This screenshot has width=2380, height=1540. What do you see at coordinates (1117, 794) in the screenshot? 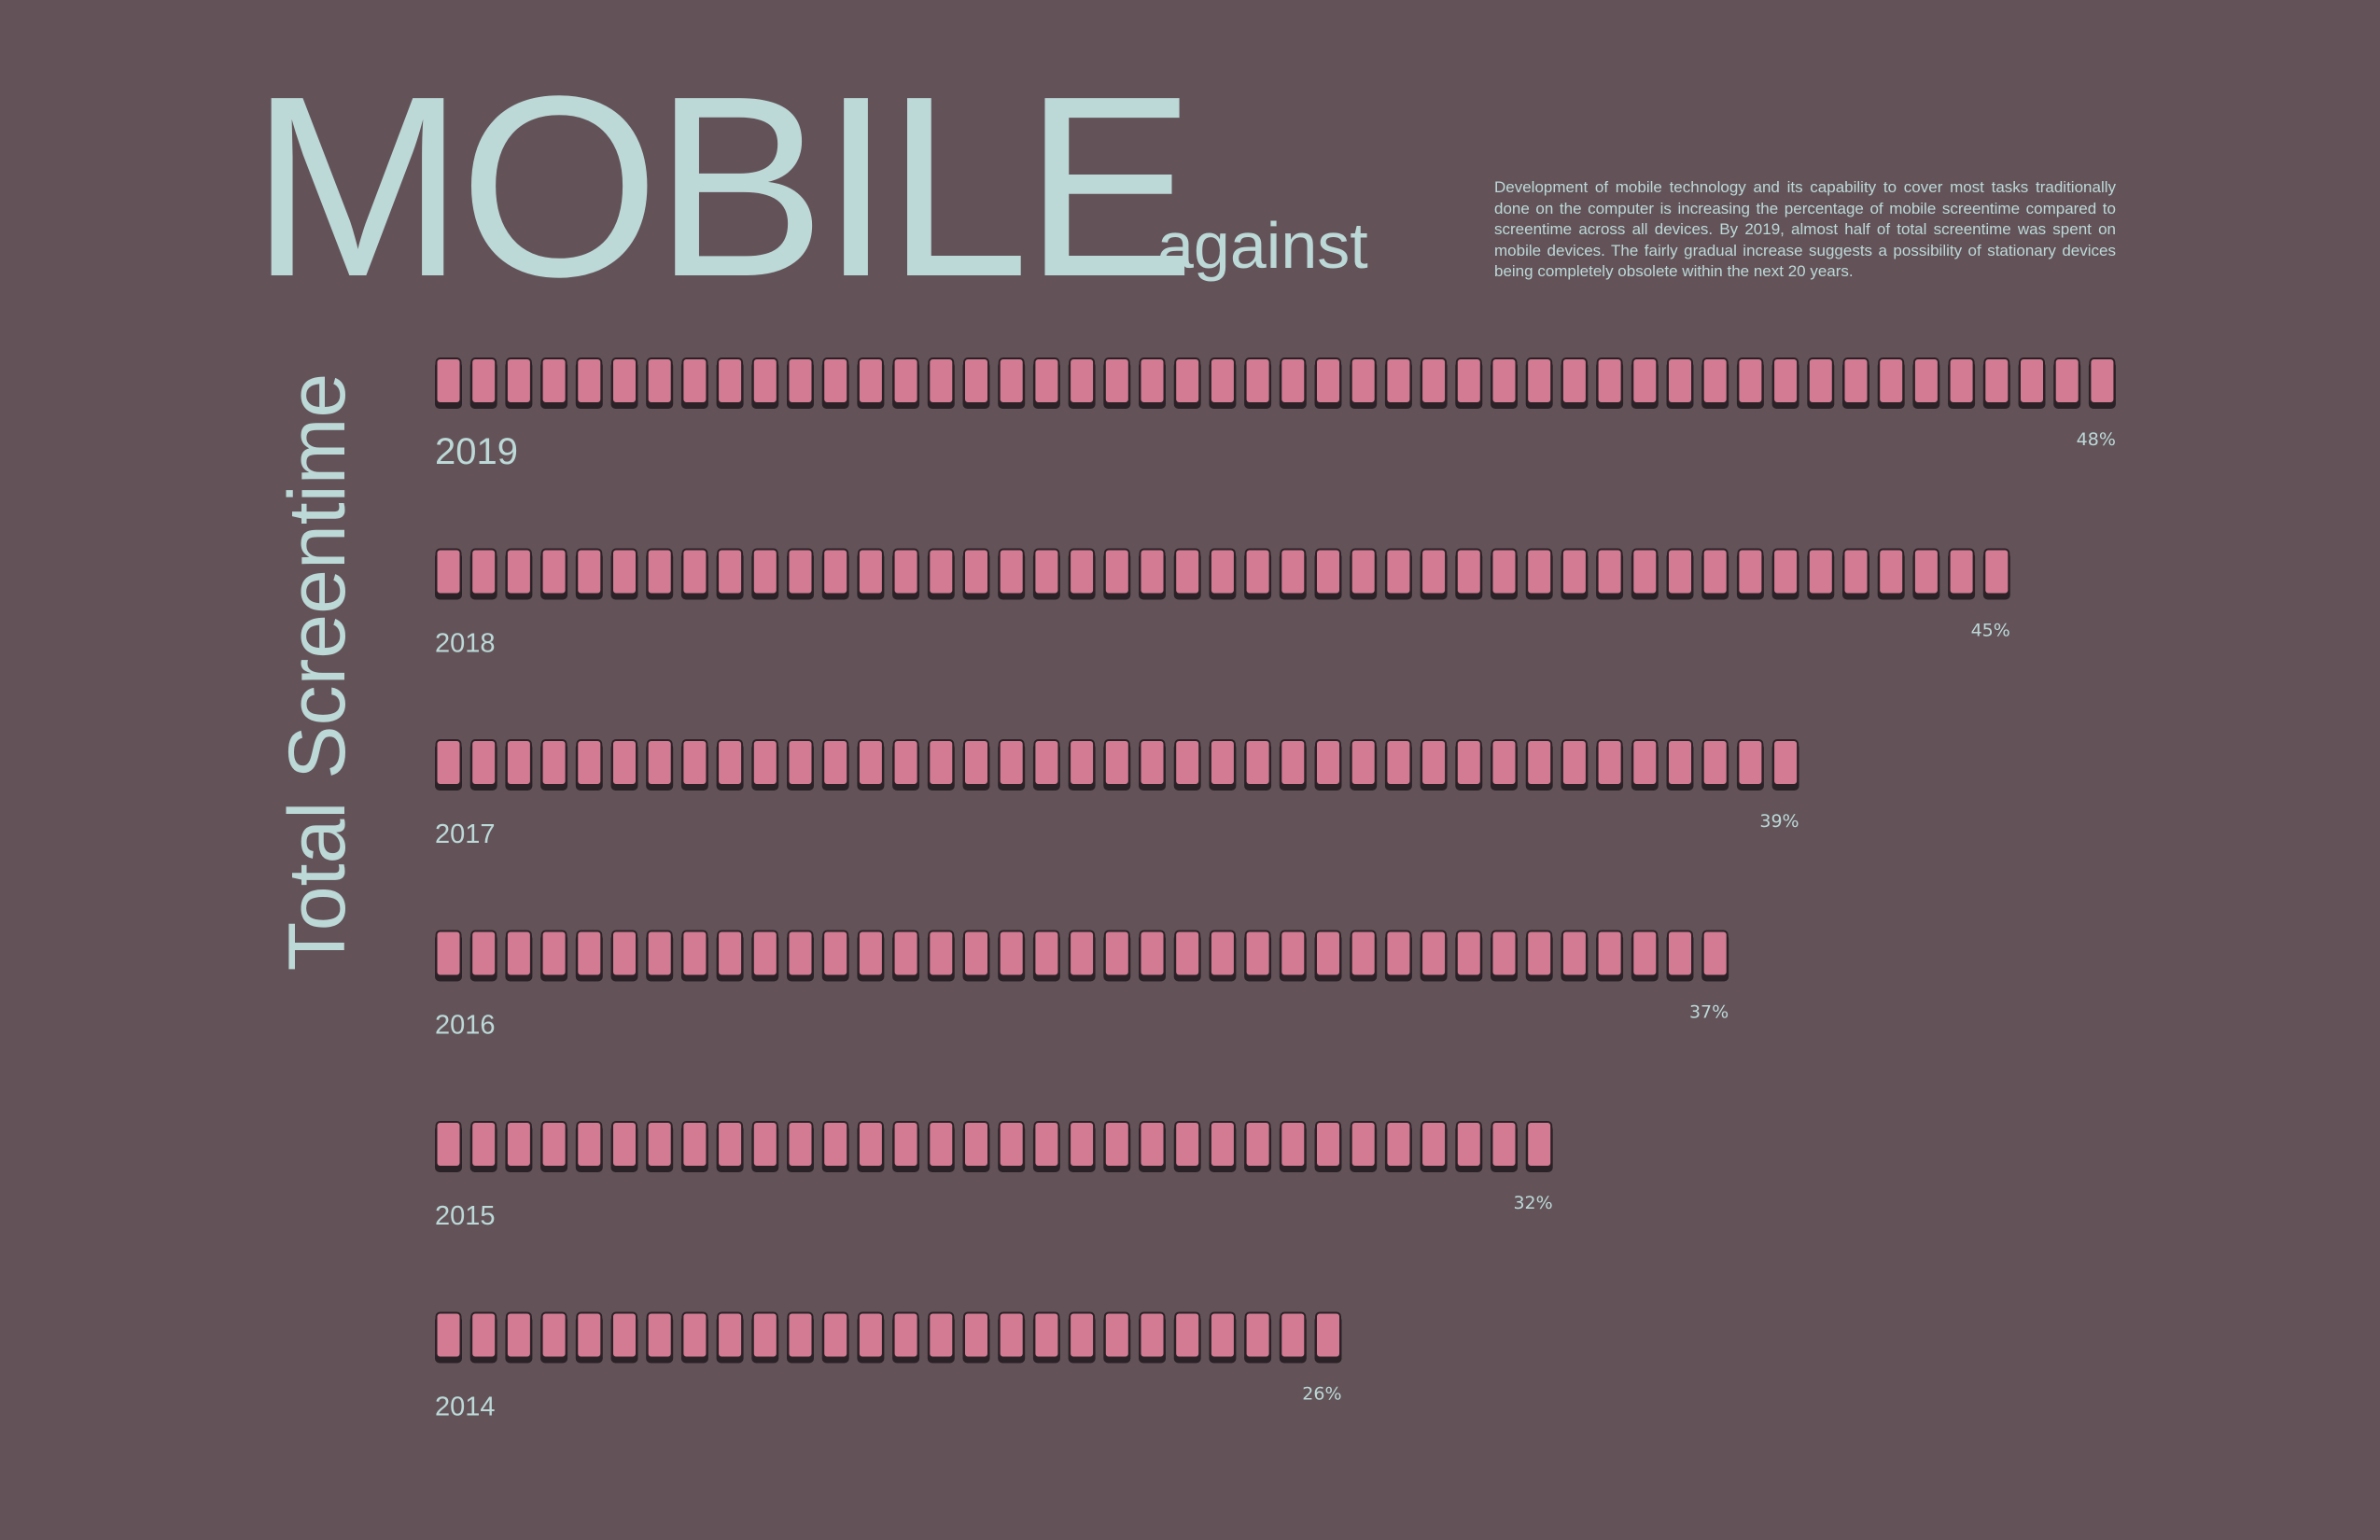
I see `bar-row-2017: 2017 39%` at bounding box center [1117, 794].